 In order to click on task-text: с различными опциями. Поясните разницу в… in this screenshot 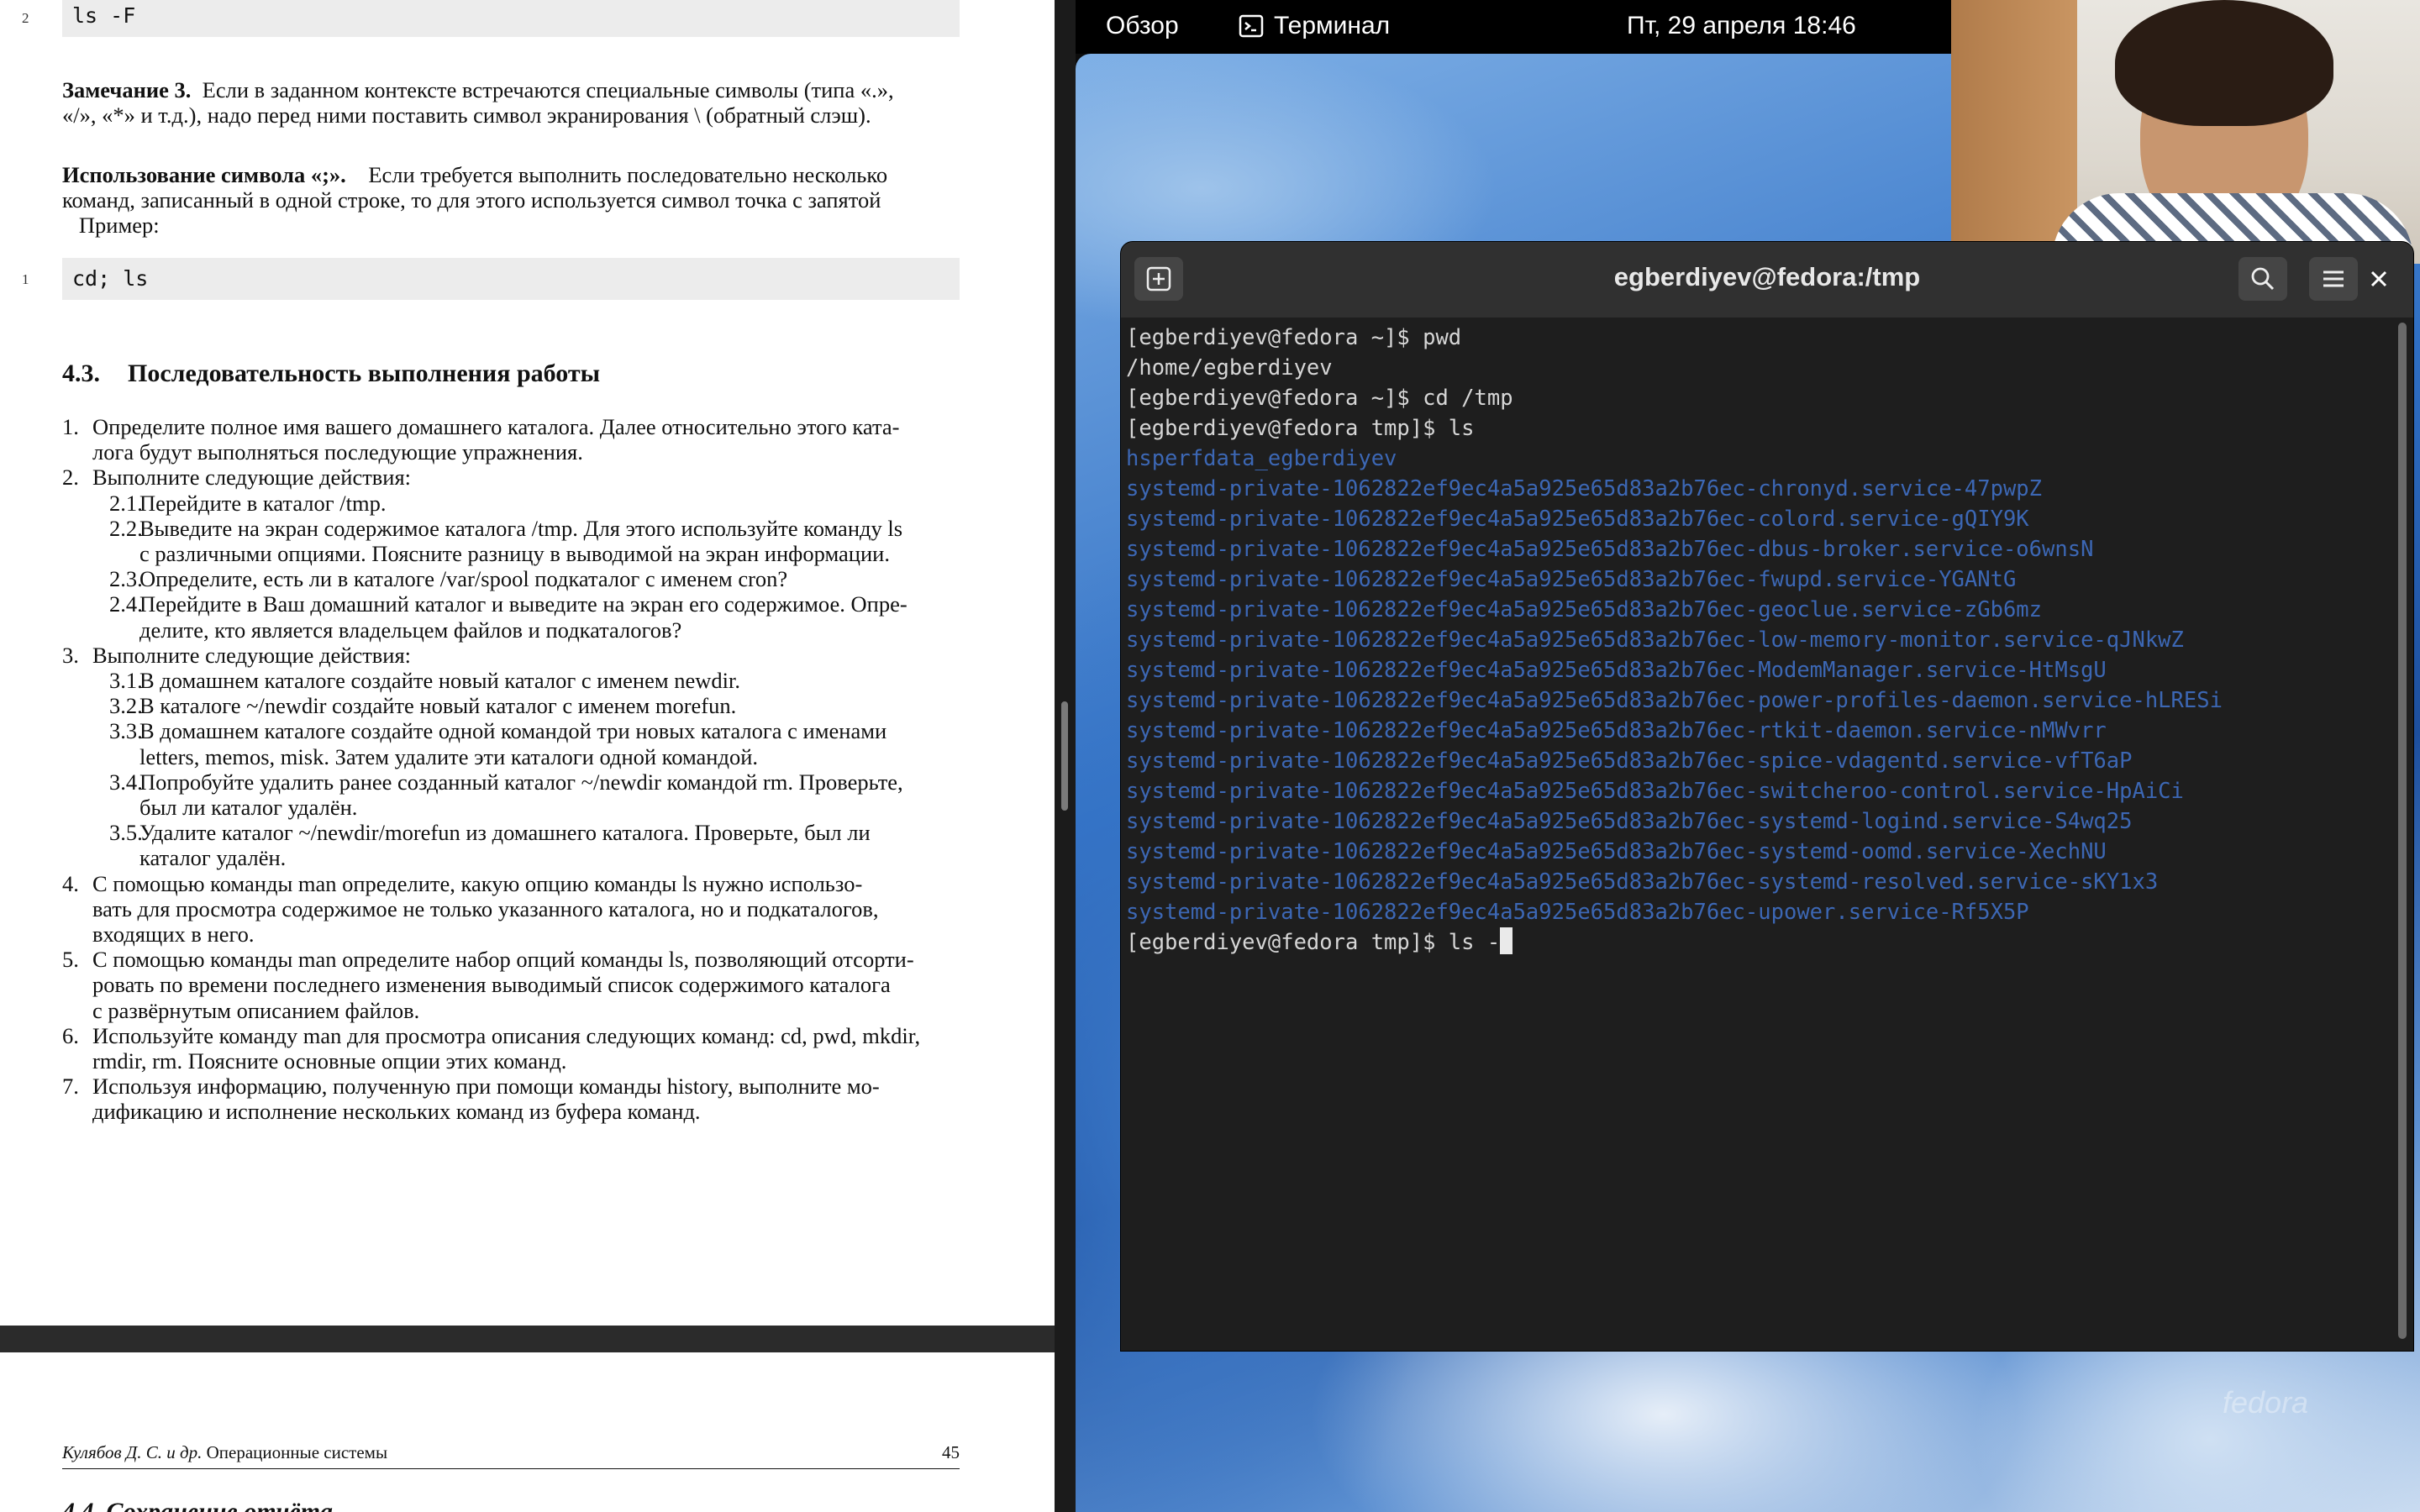, I will do `click(514, 553)`.